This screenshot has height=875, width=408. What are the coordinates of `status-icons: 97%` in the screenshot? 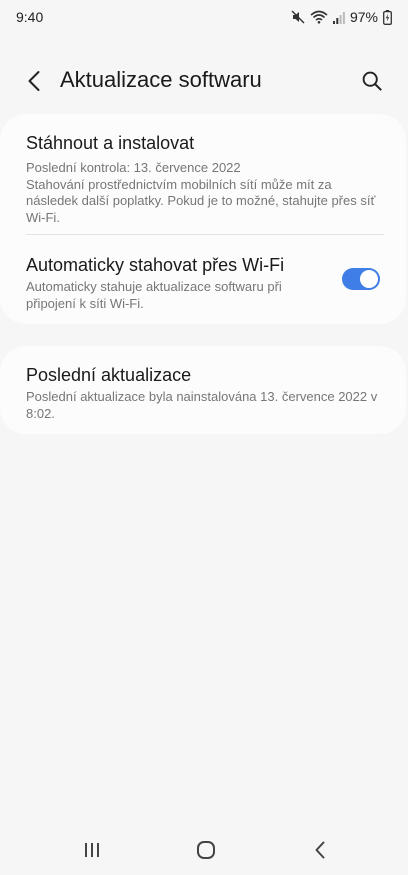 It's located at (341, 17).